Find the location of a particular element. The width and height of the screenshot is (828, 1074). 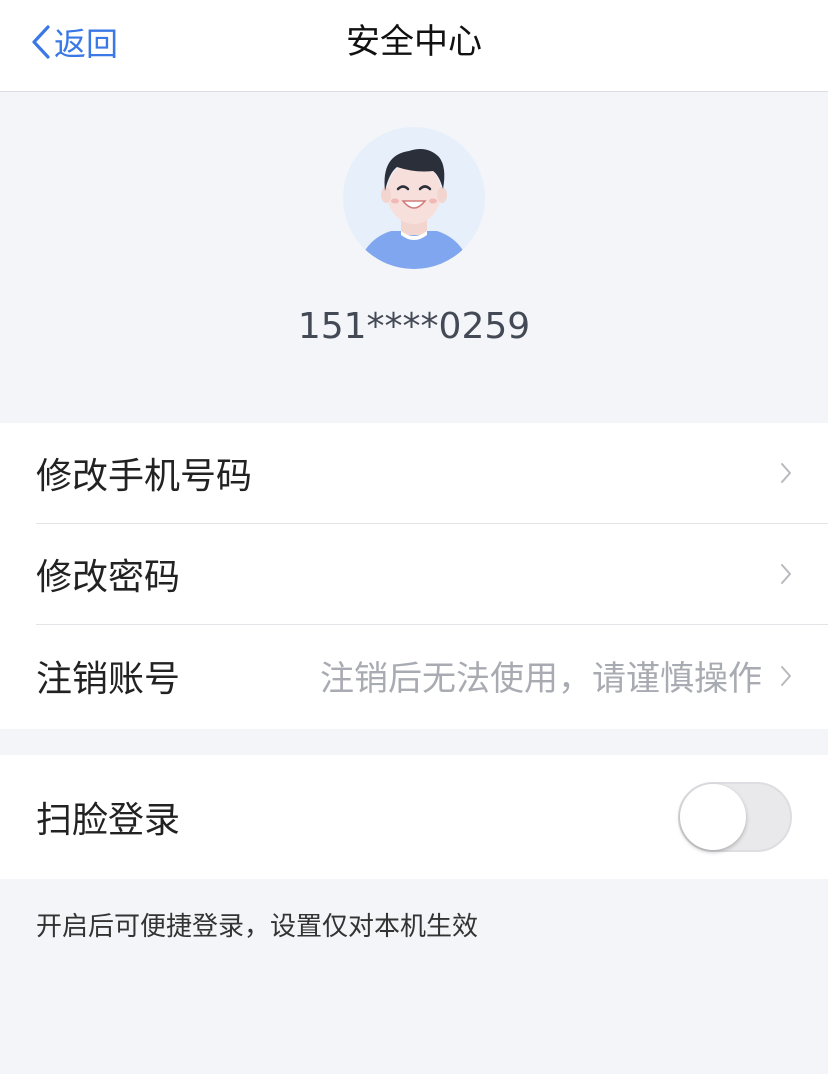

delete-account-row: 注销账号 注销后无法使用，请谨慎操作 is located at coordinates (432, 675).